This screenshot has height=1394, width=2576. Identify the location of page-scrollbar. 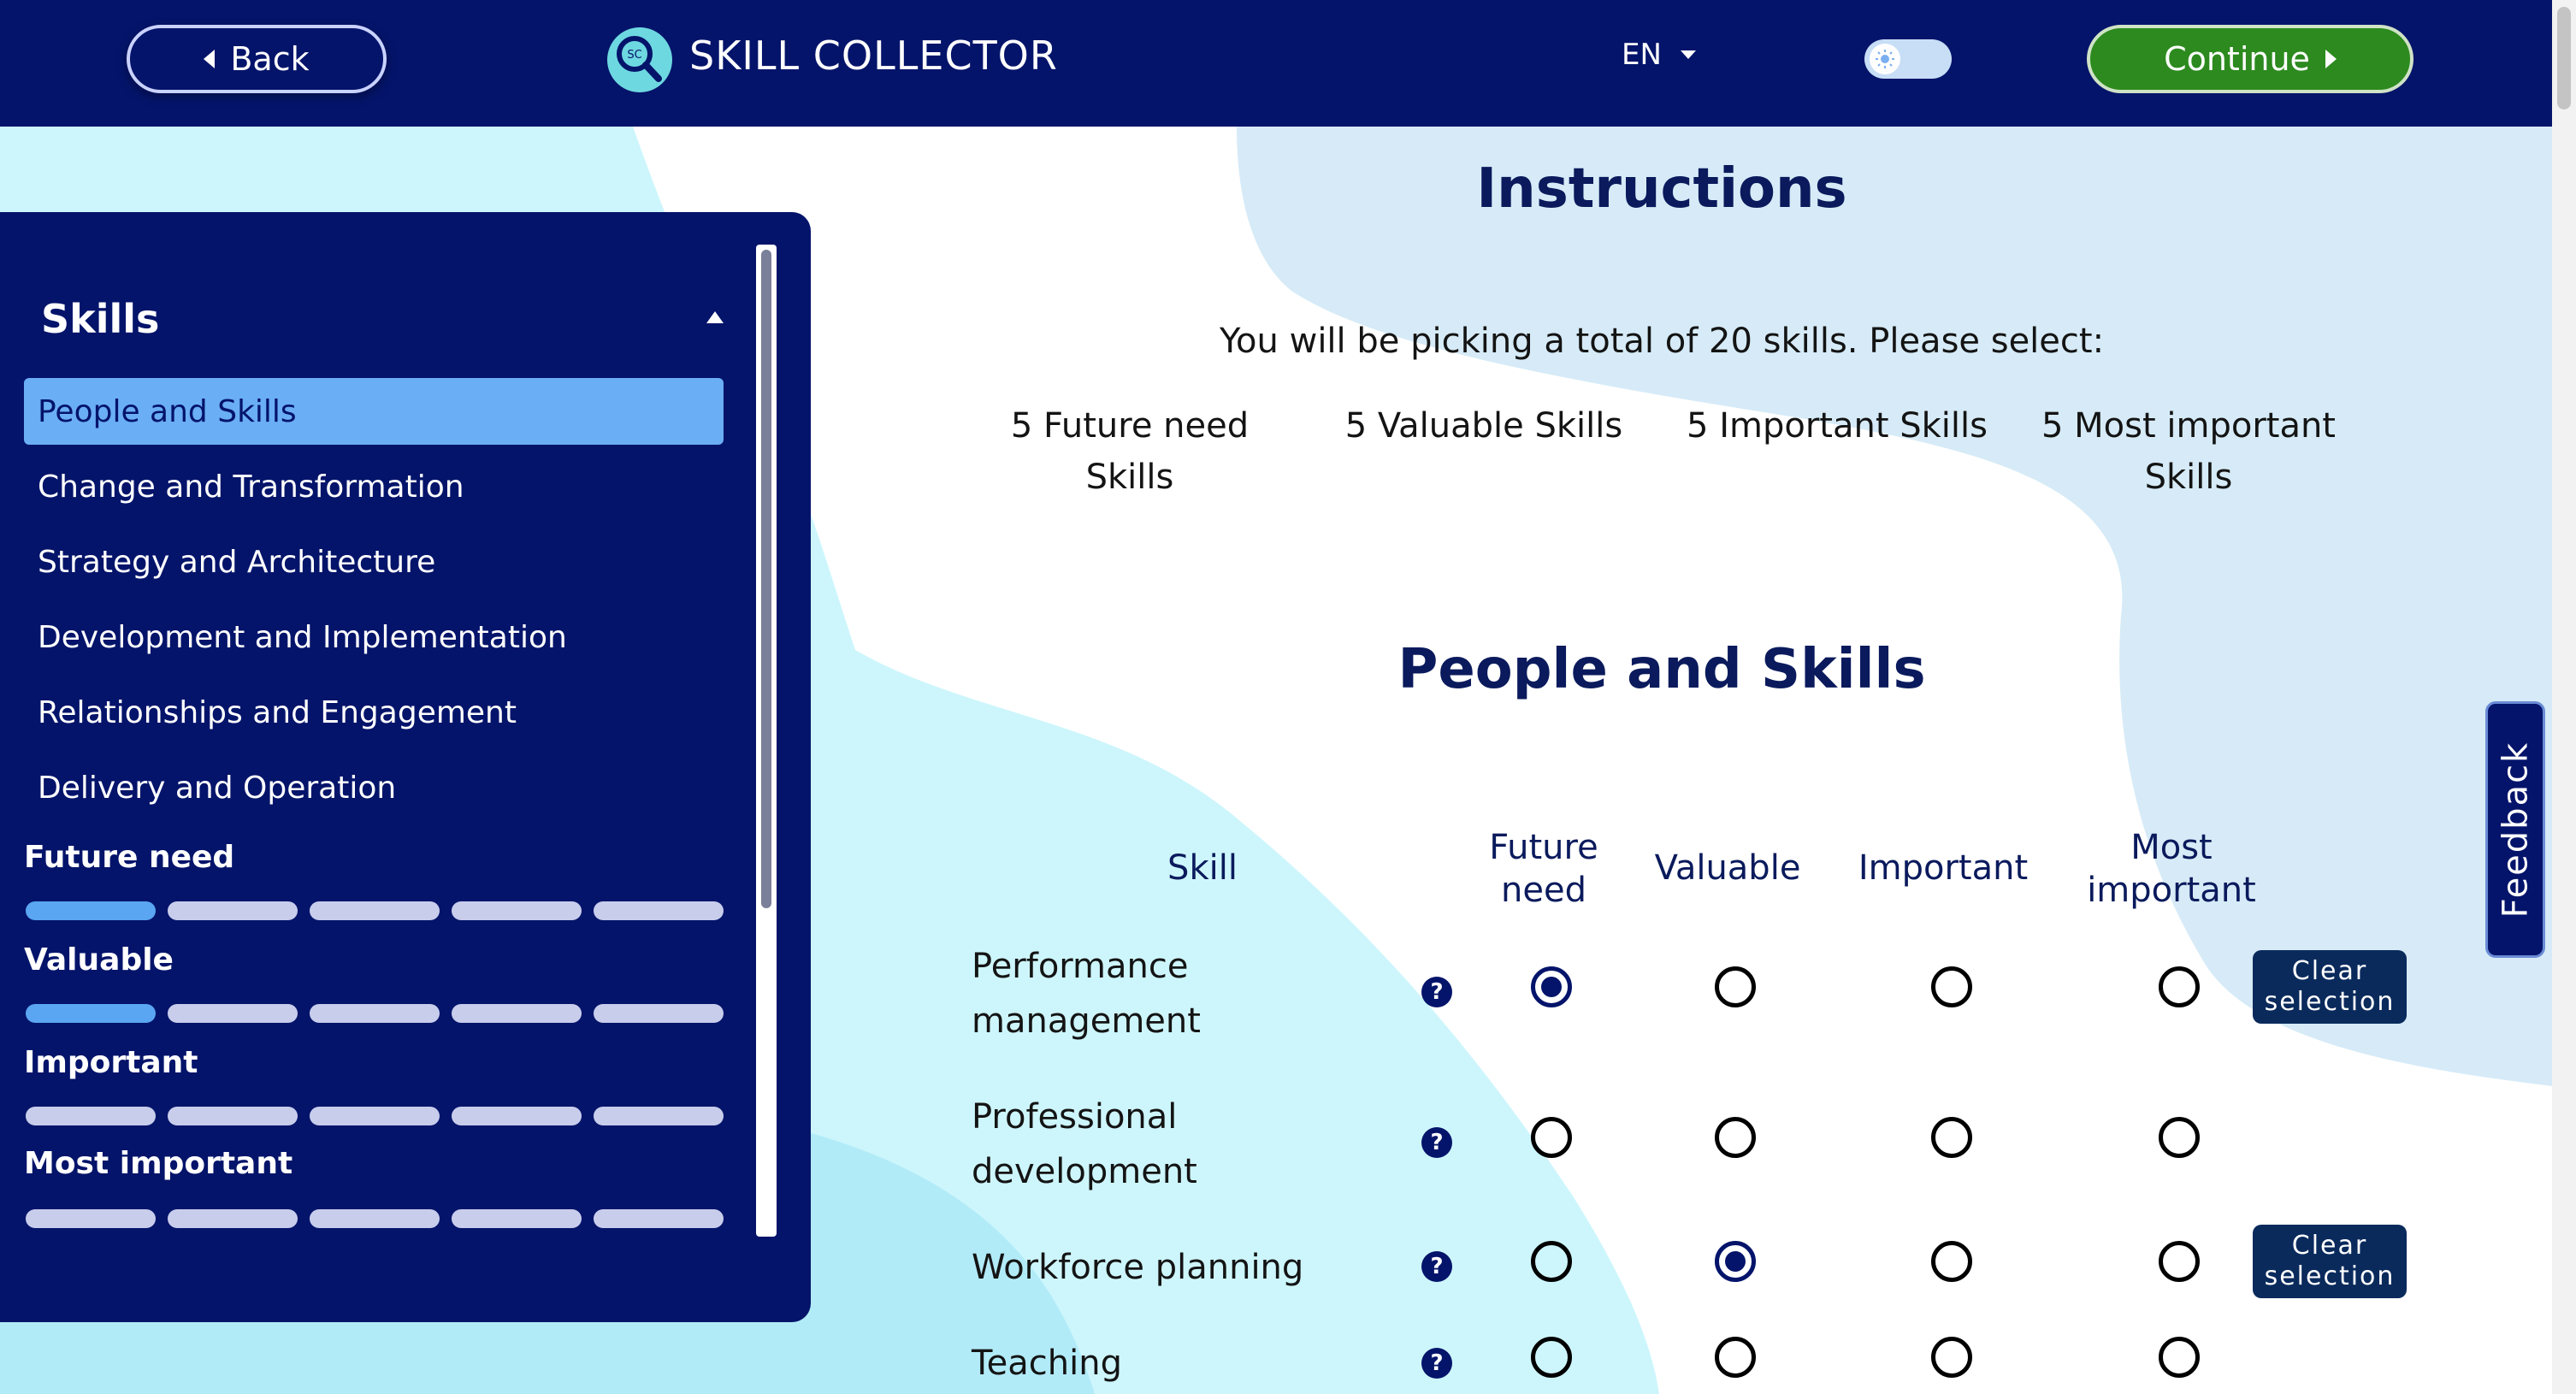
(2564, 697).